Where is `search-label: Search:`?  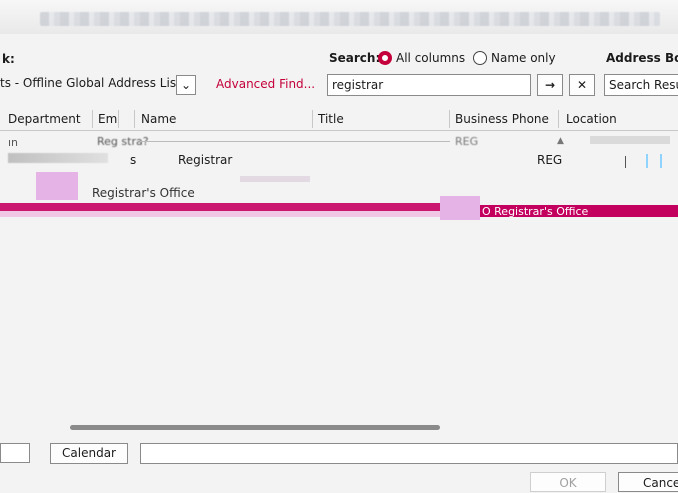
search-label: Search: is located at coordinates (355, 58).